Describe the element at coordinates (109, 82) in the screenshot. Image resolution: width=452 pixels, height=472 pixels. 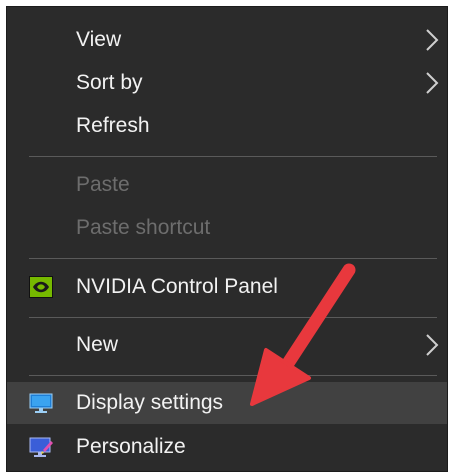
I see `menu-item-label: Sort by` at that location.